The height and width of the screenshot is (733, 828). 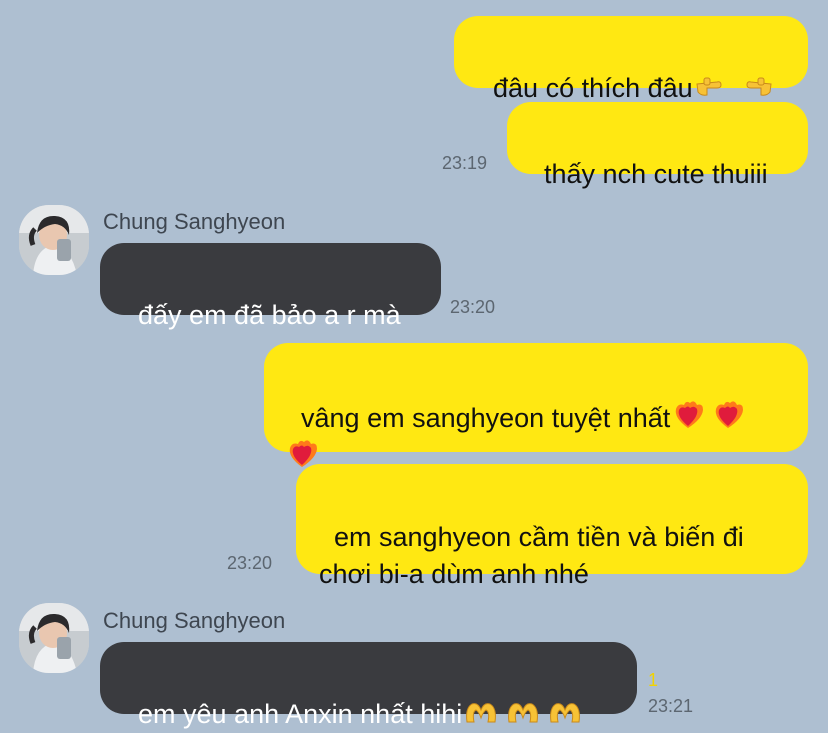 What do you see at coordinates (486, 418) in the screenshot?
I see `message-text: vâng em sanghyeon tuyệt nhất` at bounding box center [486, 418].